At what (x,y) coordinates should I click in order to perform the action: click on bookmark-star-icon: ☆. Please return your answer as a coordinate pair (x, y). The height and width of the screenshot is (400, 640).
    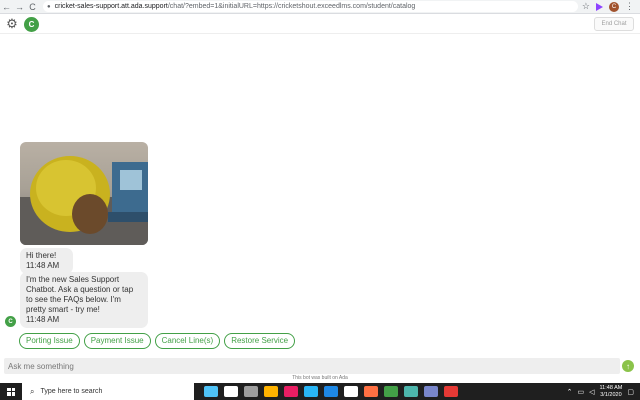
    Looking at the image, I should click on (586, 6).